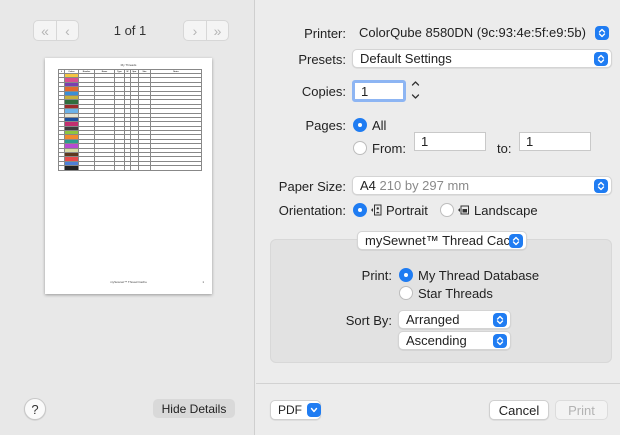 The width and height of the screenshot is (620, 435). I want to click on next-page-button: ›, so click(195, 30).